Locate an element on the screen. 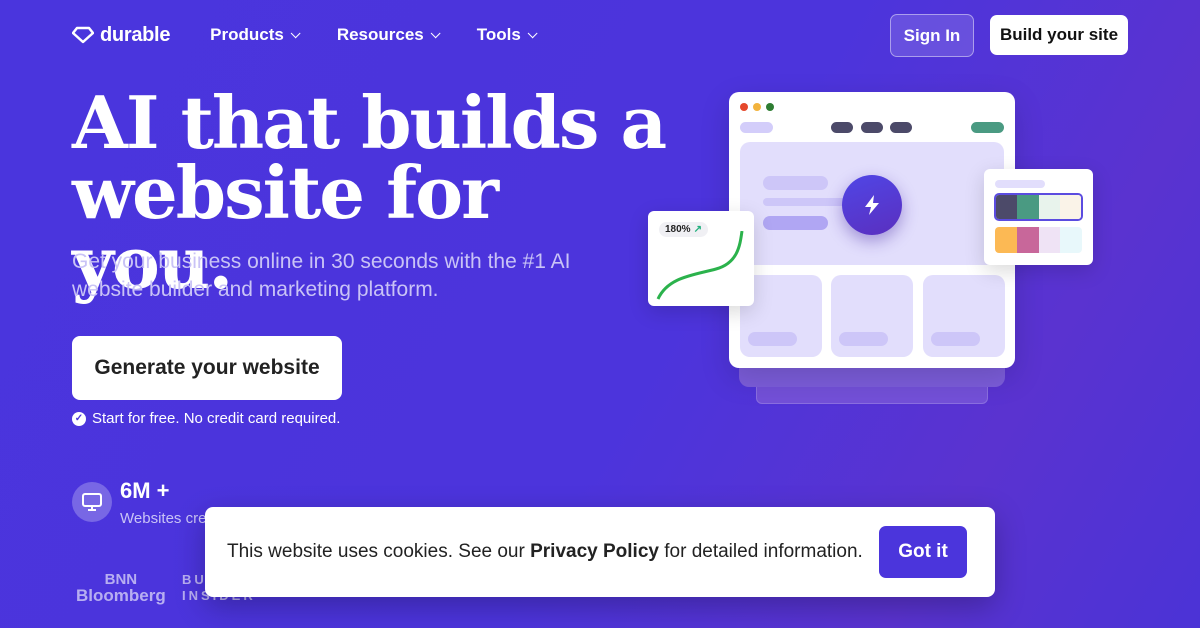  generate-website-button: Generate your website is located at coordinates (207, 368).